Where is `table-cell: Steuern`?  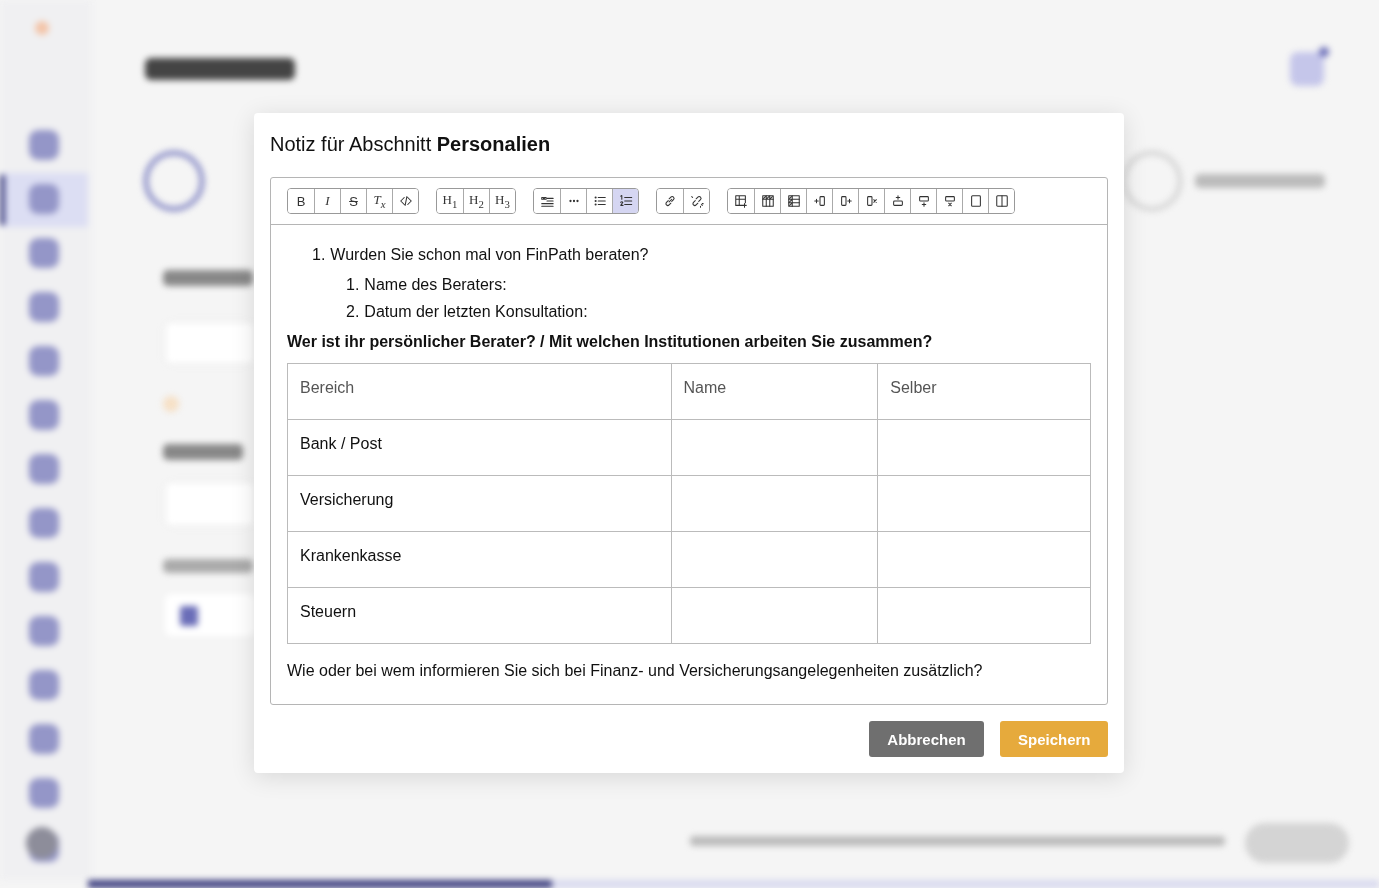 table-cell: Steuern is located at coordinates (479, 615).